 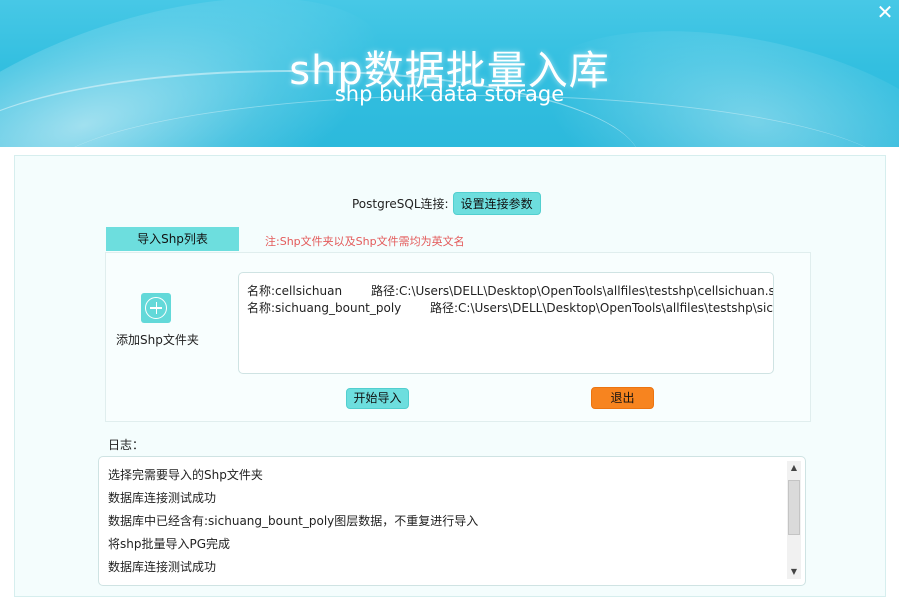 I want to click on log-scrollbar: ▲ ▼, so click(x=794, y=520).